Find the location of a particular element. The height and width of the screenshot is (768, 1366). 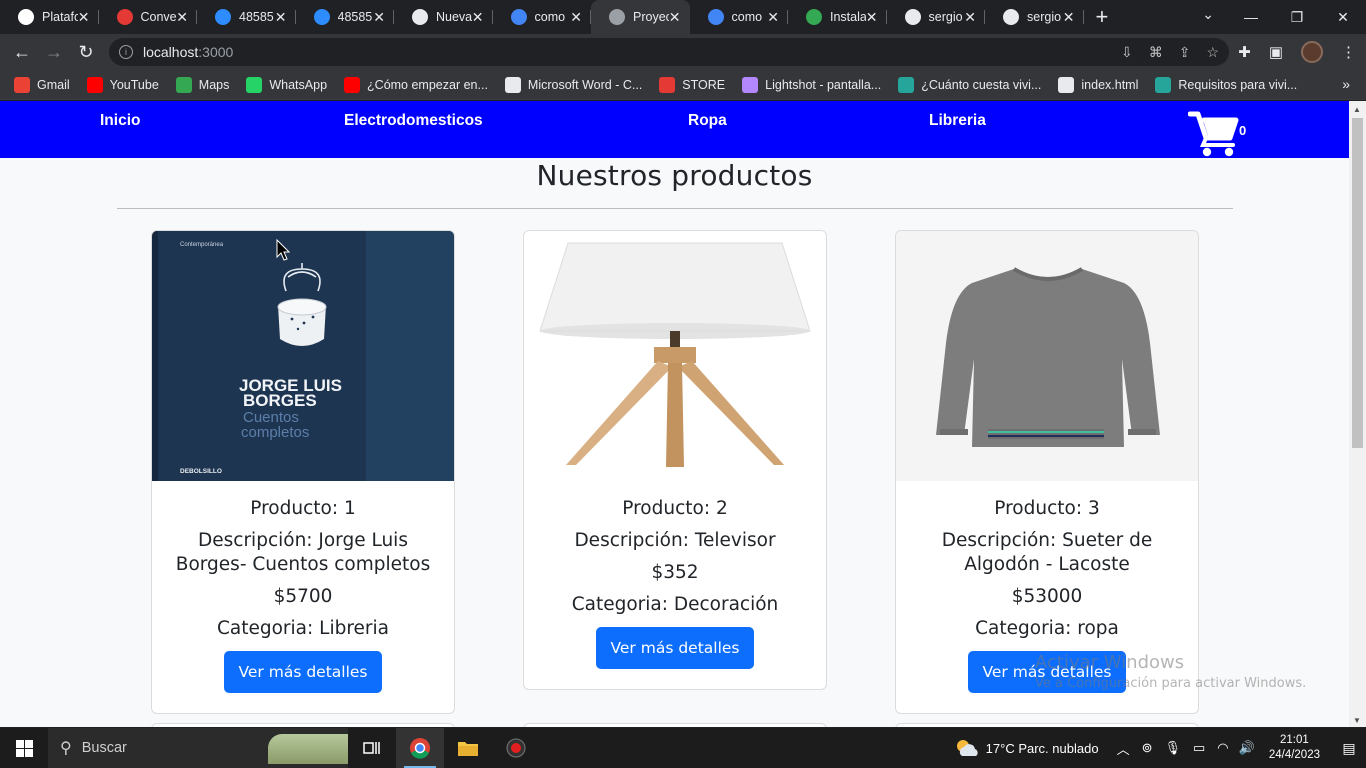

chrome-icon is located at coordinates (420, 17).